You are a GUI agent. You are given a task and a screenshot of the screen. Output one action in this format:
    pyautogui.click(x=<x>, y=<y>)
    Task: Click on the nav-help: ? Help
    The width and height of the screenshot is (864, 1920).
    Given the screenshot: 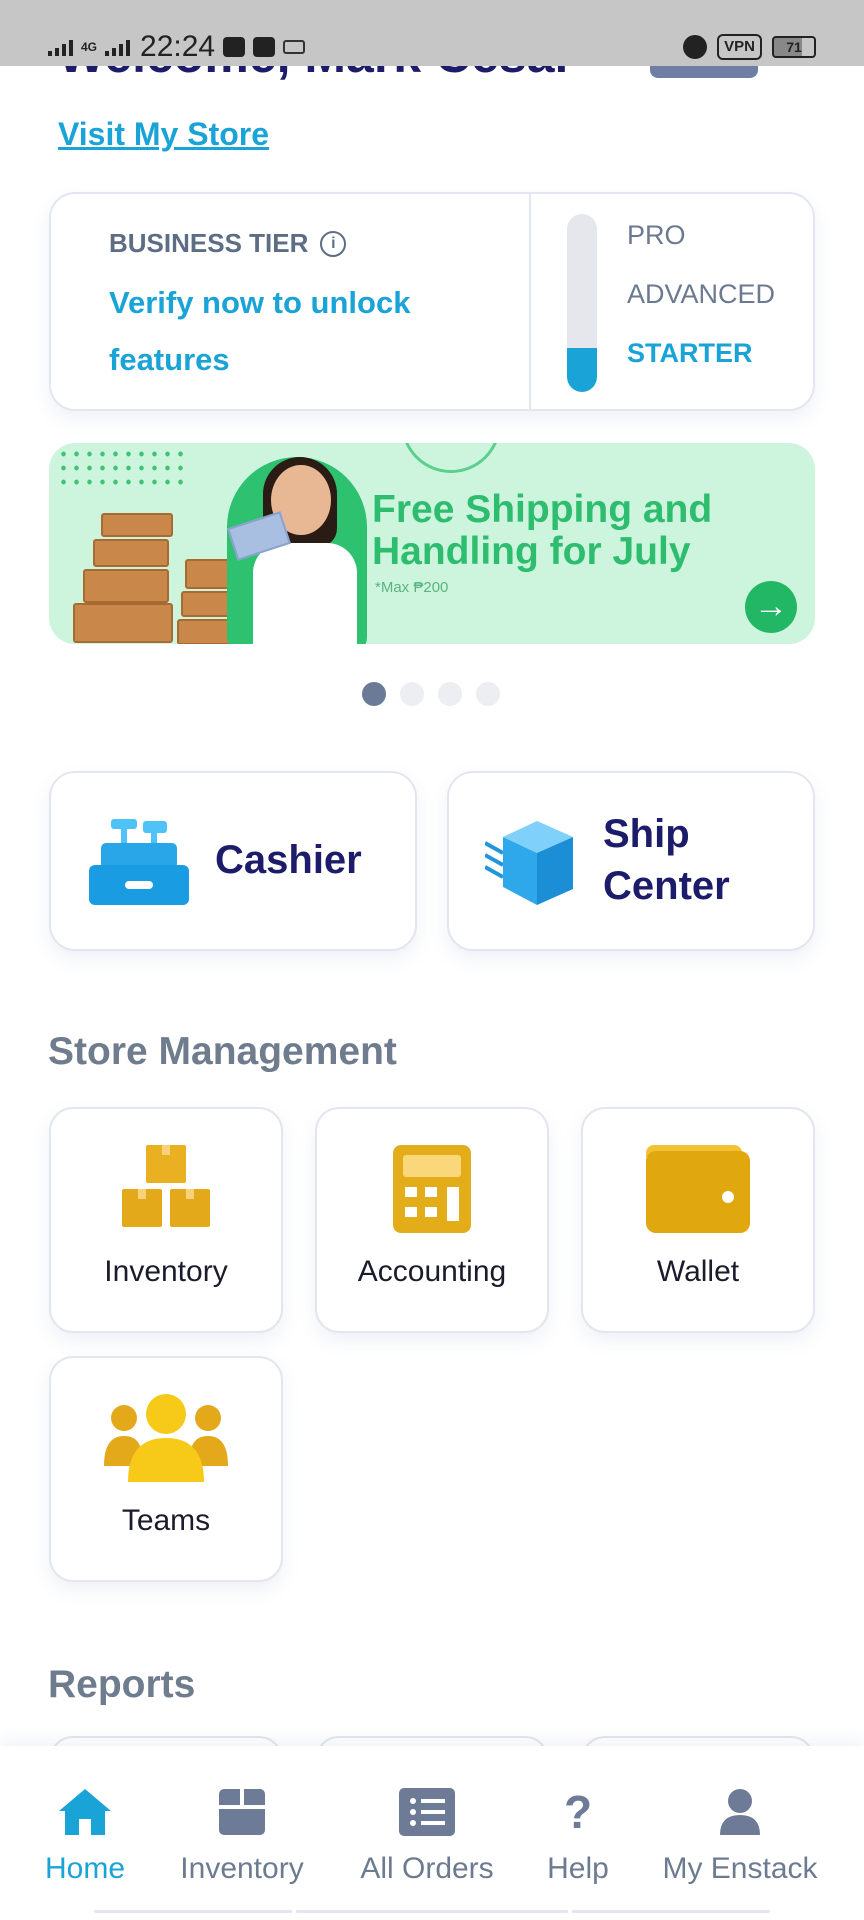 What is the action you would take?
    pyautogui.click(x=578, y=1836)
    